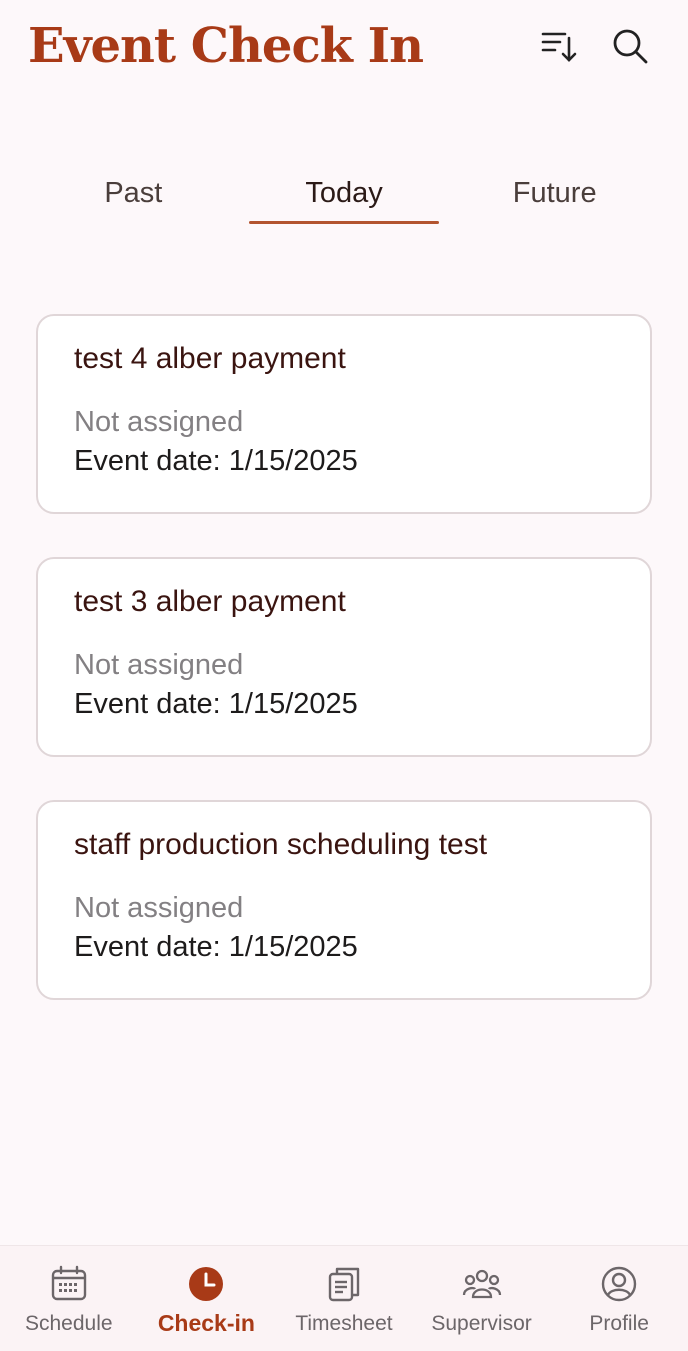 This screenshot has height=1351, width=688. I want to click on clock-icon, so click(206, 1284).